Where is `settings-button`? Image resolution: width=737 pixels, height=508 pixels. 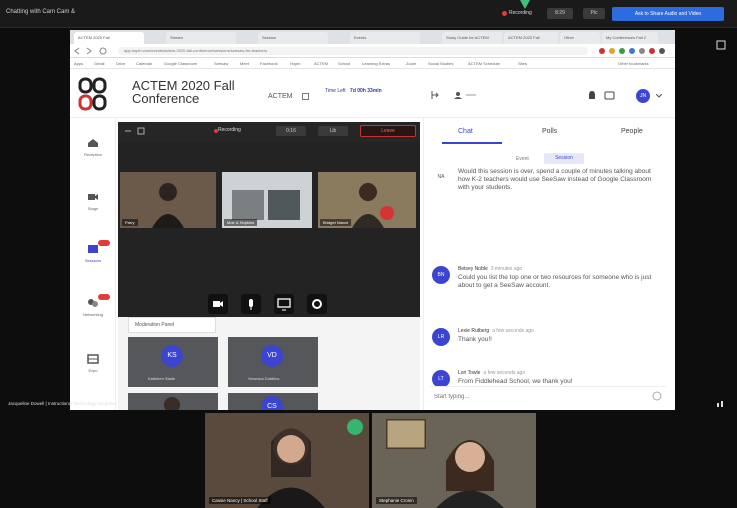 settings-button is located at coordinates (317, 304).